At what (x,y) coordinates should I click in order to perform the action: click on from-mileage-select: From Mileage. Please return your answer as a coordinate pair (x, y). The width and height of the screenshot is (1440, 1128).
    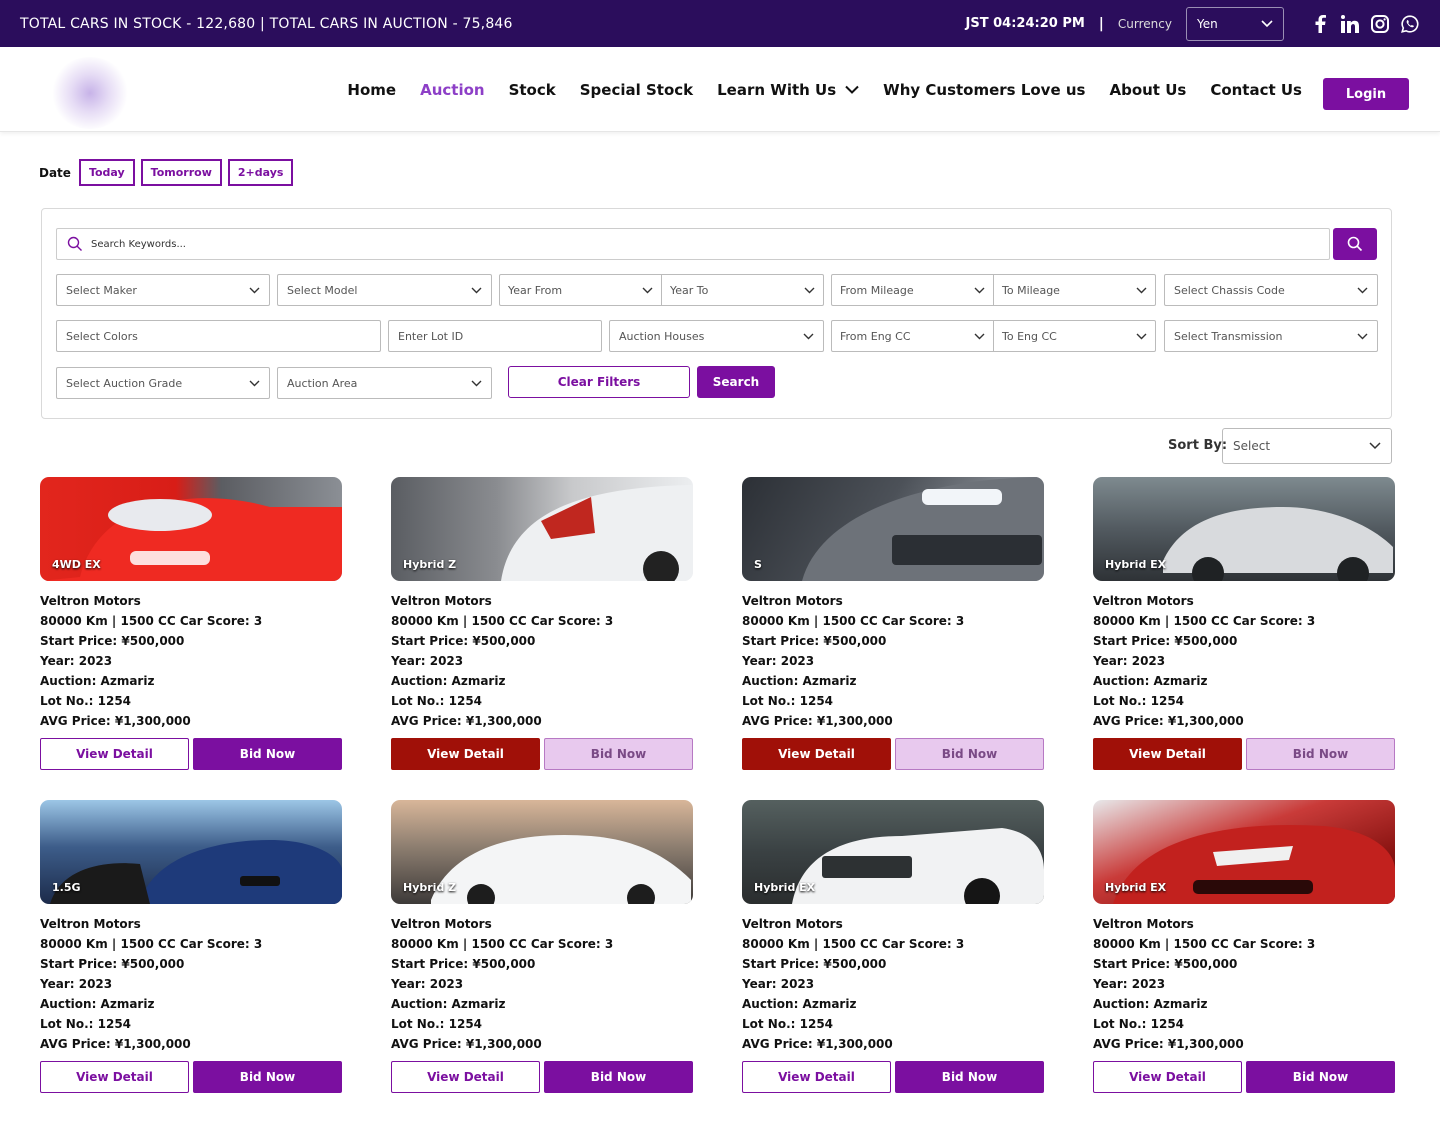
    Looking at the image, I should click on (912, 290).